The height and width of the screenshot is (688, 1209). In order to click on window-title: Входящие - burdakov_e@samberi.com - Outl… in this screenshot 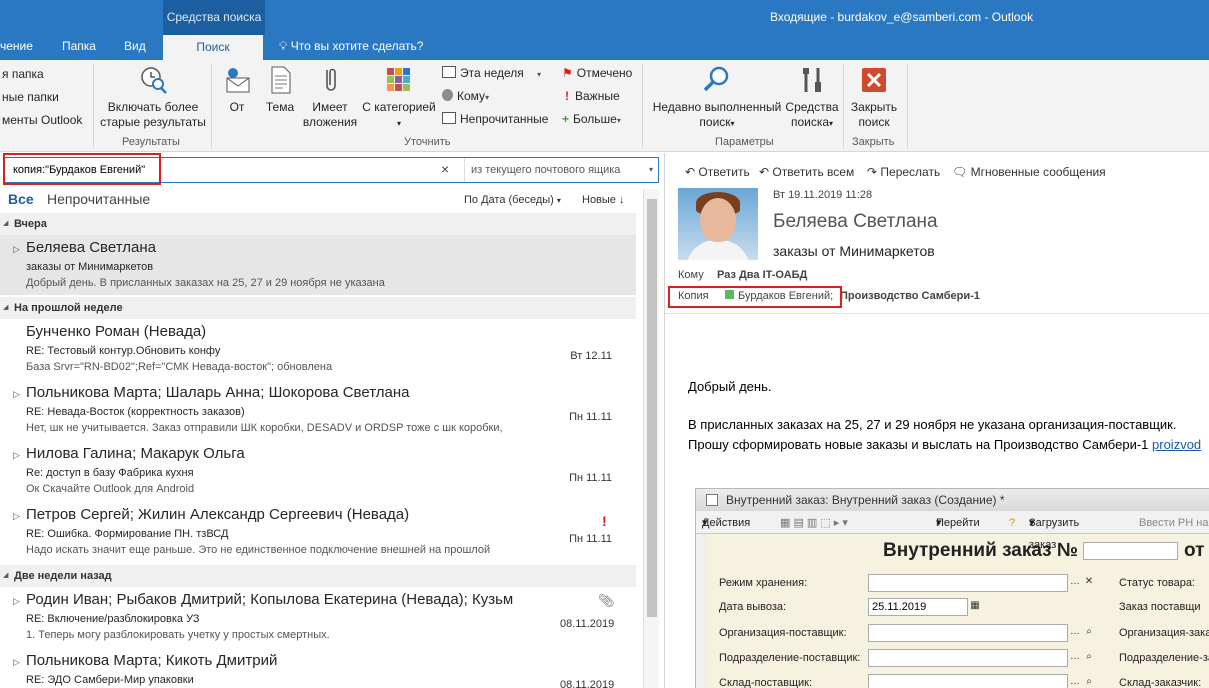, I will do `click(902, 17)`.